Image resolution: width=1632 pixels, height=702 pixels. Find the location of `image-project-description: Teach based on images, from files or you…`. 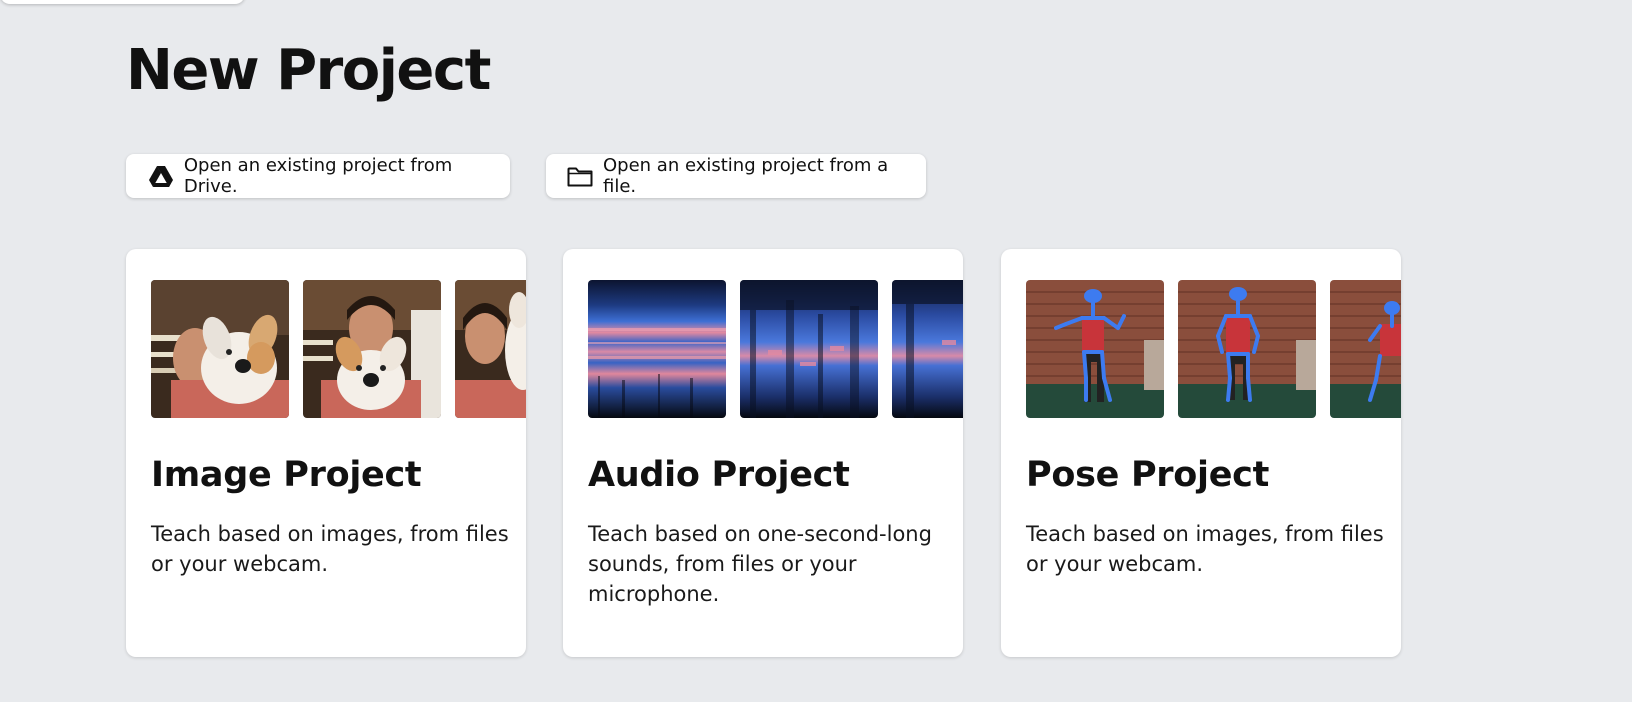

image-project-description: Teach based on images, from files or you… is located at coordinates (330, 549).